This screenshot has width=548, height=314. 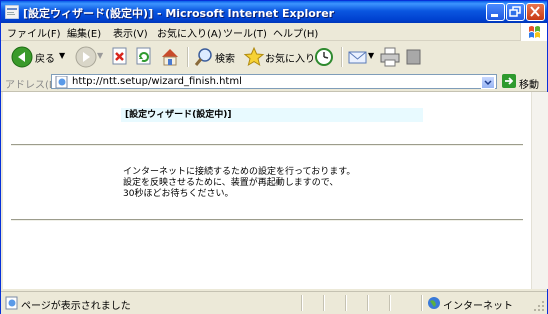 I want to click on home-icon, so click(x=170, y=57).